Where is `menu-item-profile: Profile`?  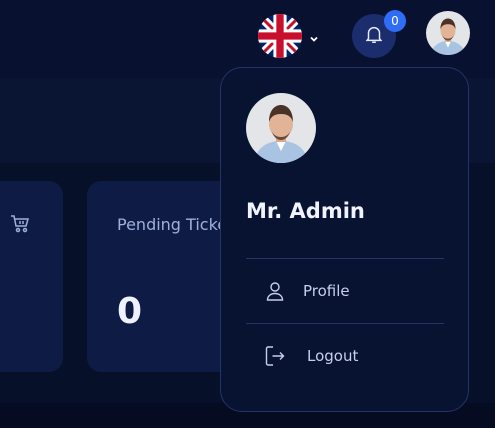
menu-item-profile: Profile is located at coordinates (345, 292).